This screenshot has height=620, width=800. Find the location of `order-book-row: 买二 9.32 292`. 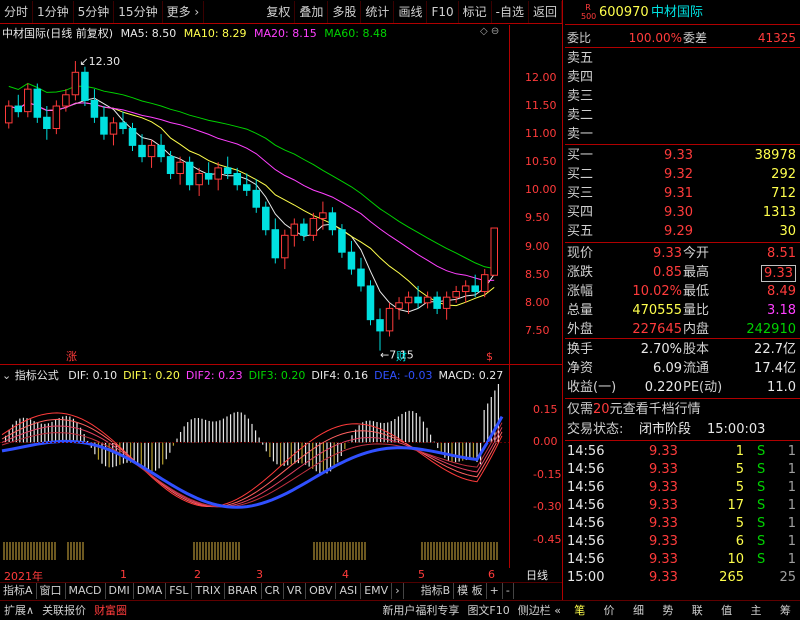

order-book-row: 买二 9.32 292 is located at coordinates (681, 174).